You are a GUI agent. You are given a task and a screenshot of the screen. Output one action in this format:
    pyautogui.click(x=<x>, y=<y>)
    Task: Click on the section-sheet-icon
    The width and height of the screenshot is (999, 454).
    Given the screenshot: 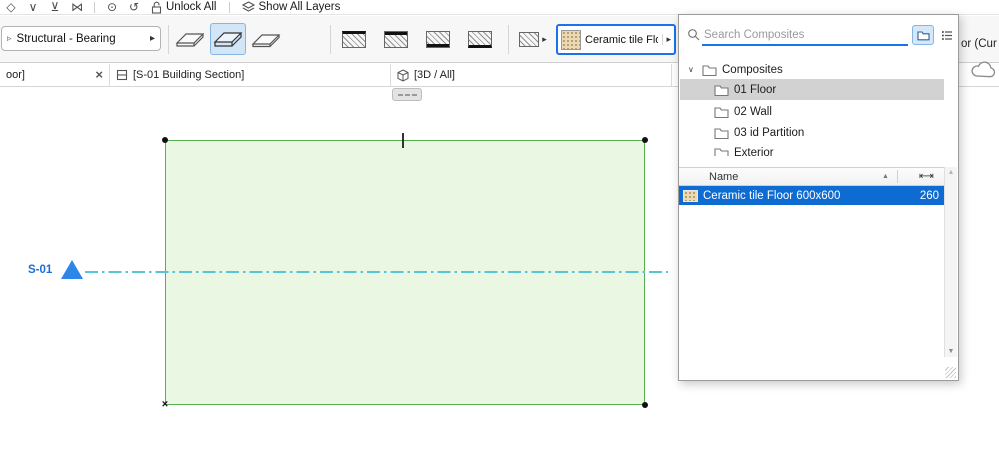 What is the action you would take?
    pyautogui.click(x=122, y=75)
    